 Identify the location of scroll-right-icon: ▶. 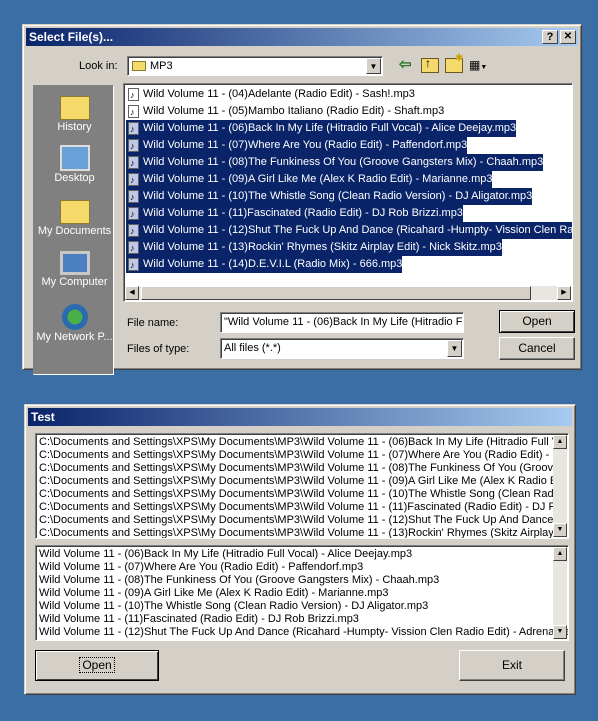
(564, 293).